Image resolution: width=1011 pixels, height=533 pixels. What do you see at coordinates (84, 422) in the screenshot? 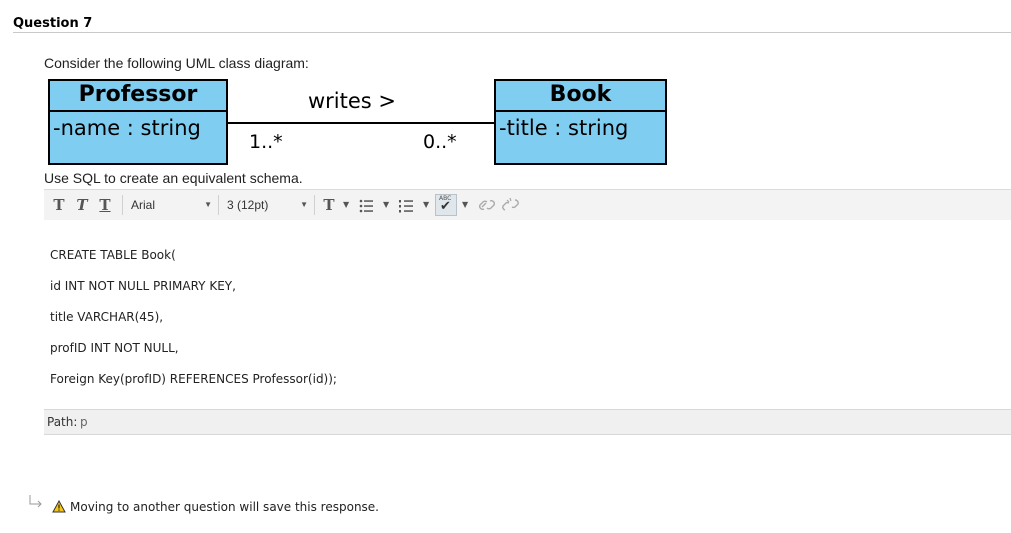
I see `path-value: p` at bounding box center [84, 422].